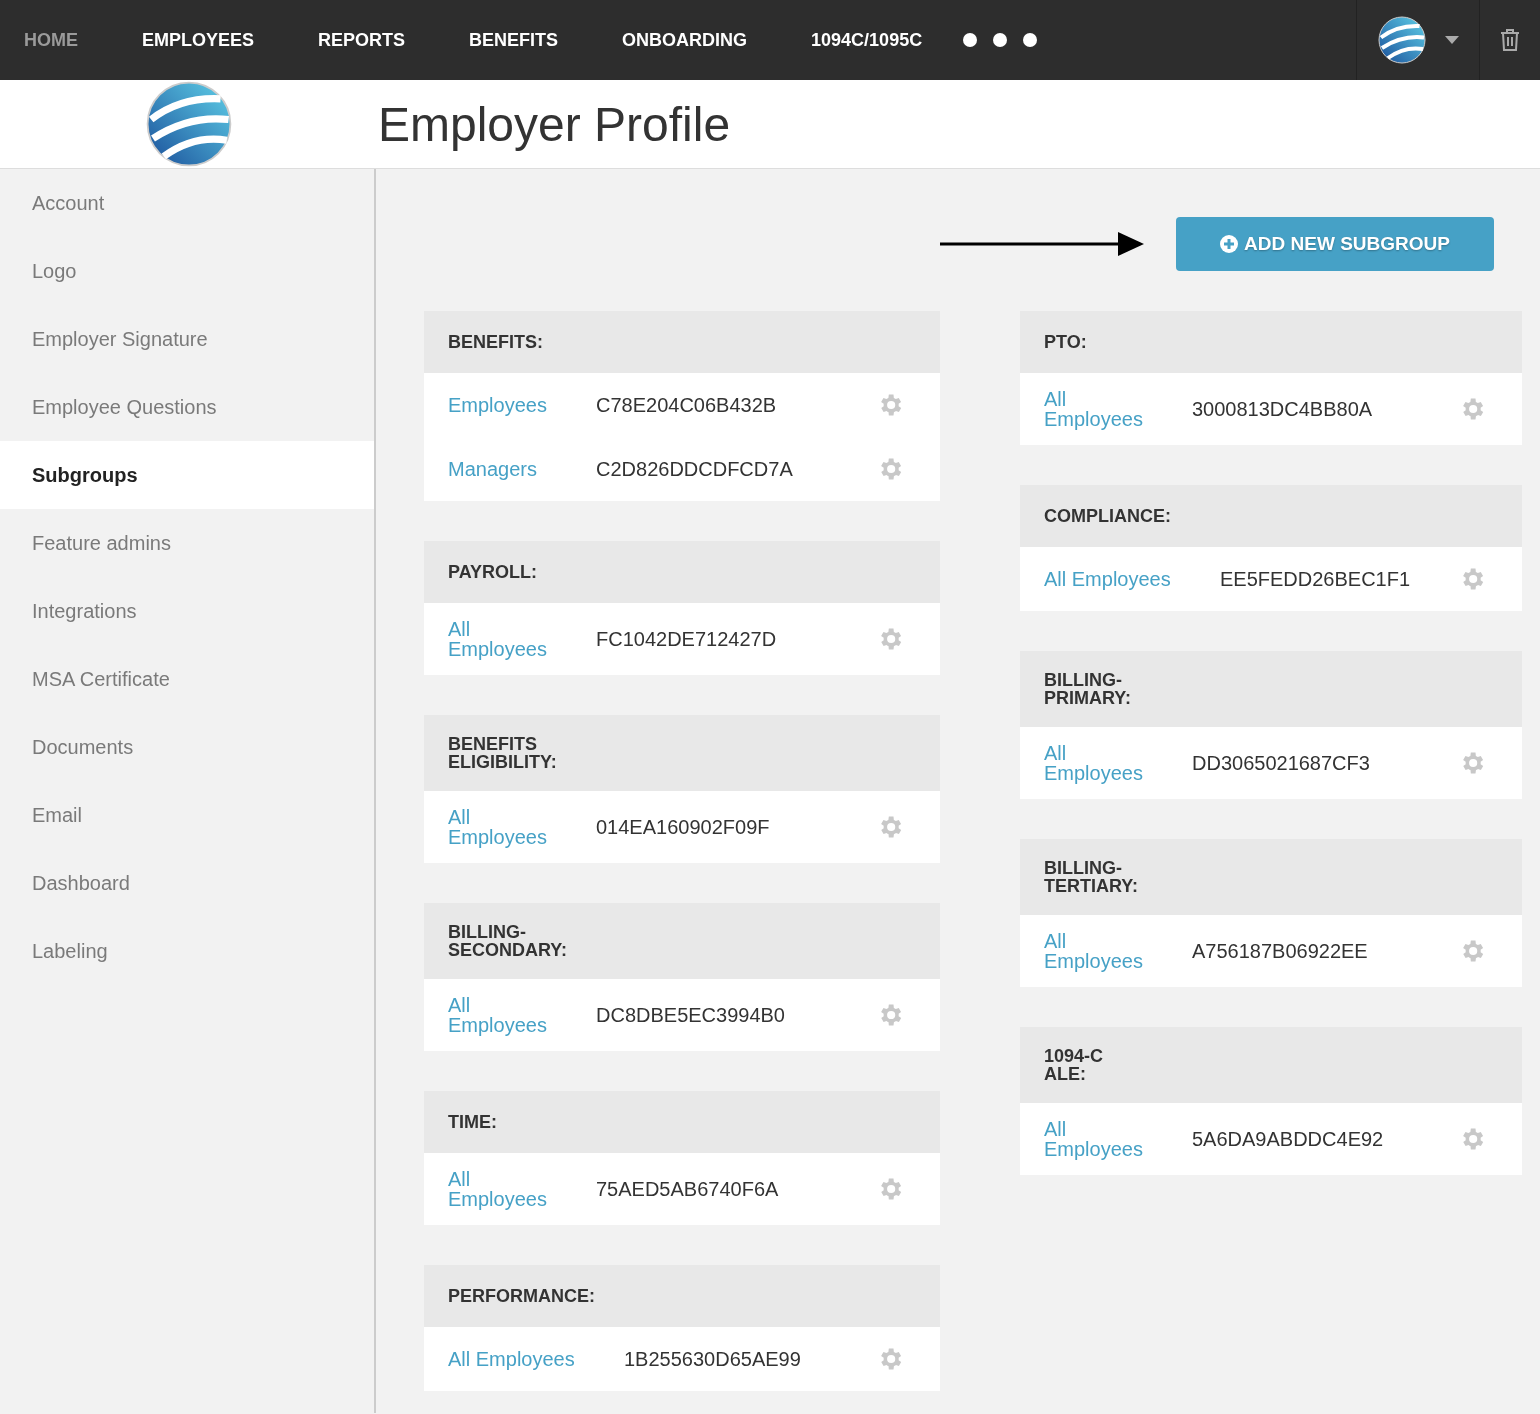 Image resolution: width=1540 pixels, height=1414 pixels. I want to click on subgroup-code: EE5FEDD26BEC1F1, so click(1315, 579).